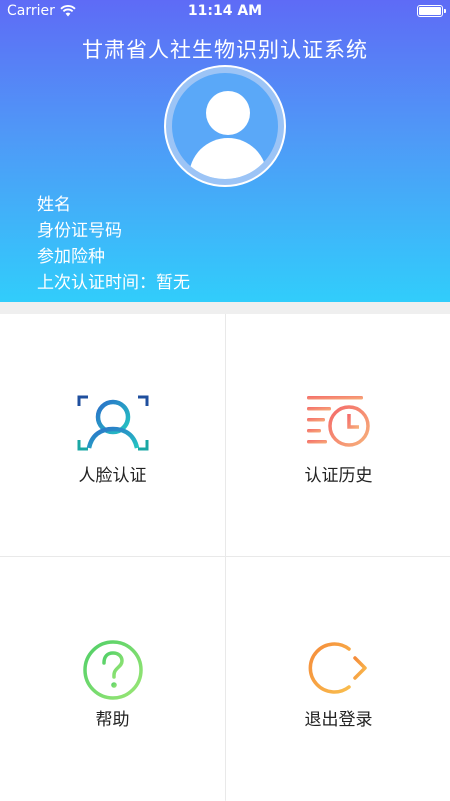 The height and width of the screenshot is (801, 450). Describe the element at coordinates (113, 244) in the screenshot. I see `user-info: 姓名 身份证号码 参加险种 上次认证时间：暂无` at that location.